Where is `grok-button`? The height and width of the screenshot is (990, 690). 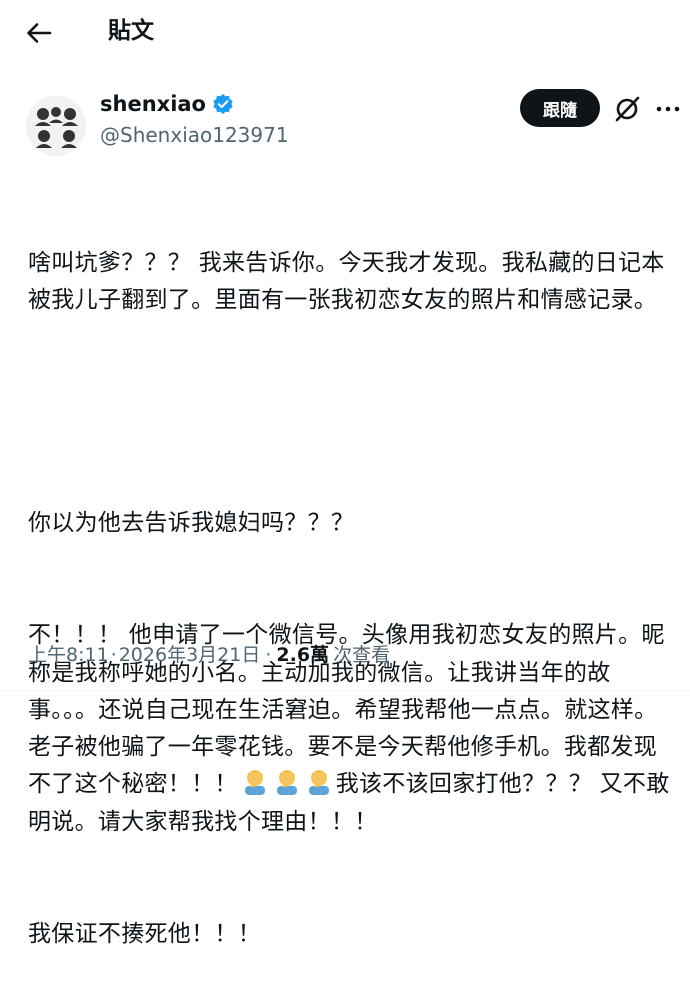 grok-button is located at coordinates (627, 109).